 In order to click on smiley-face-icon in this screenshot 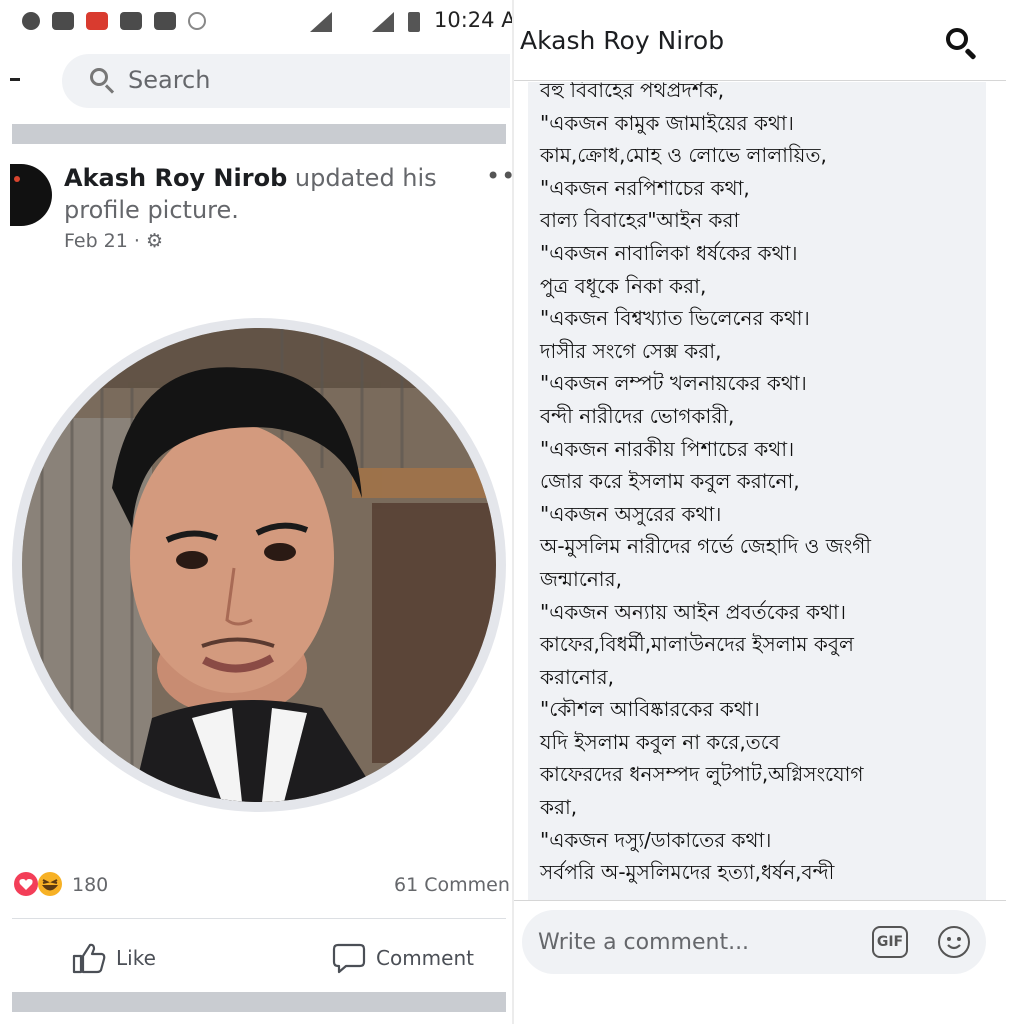, I will do `click(954, 943)`.